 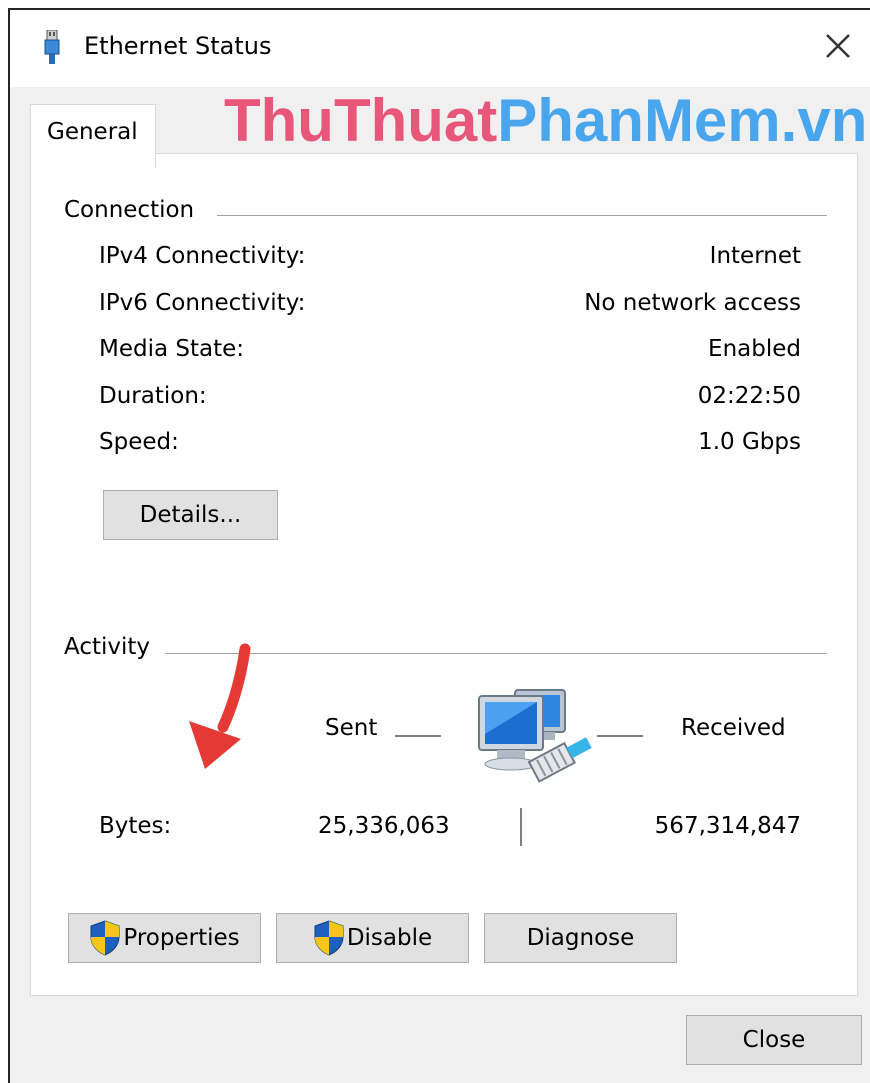 I want to click on window-title: Ethernet Status, so click(x=178, y=46).